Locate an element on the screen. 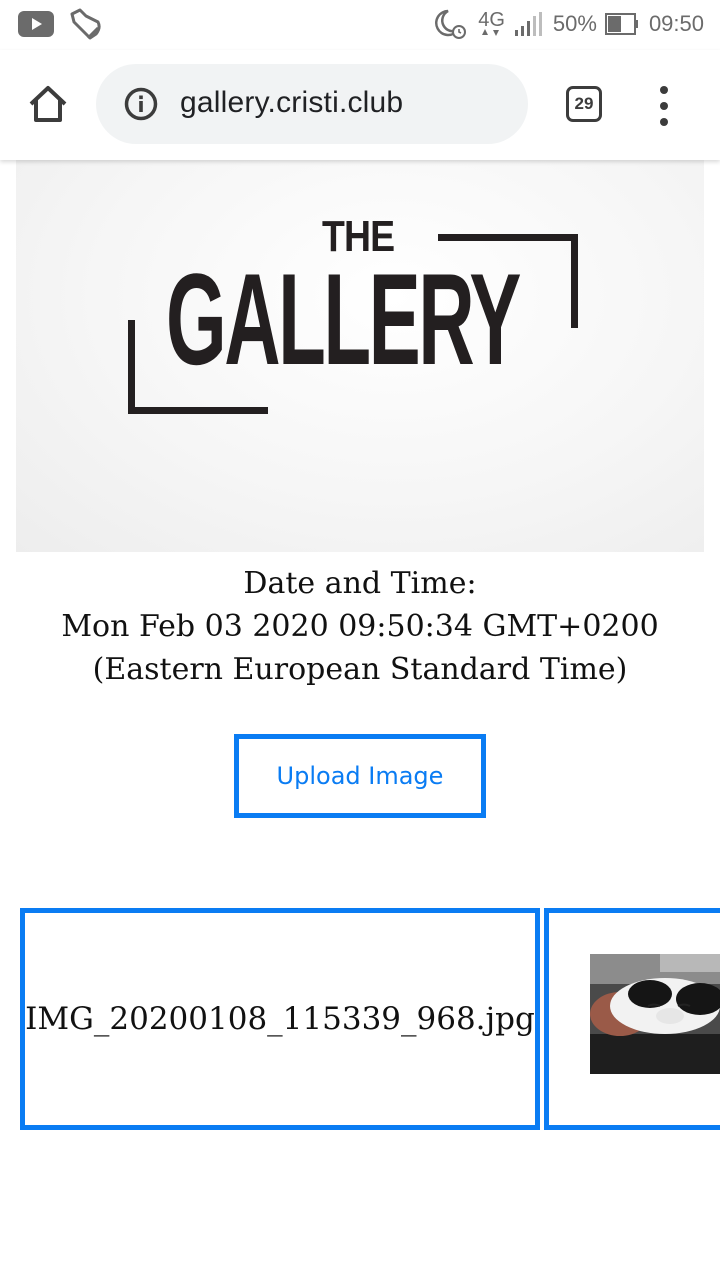  notification-icon is located at coordinates (85, 24).